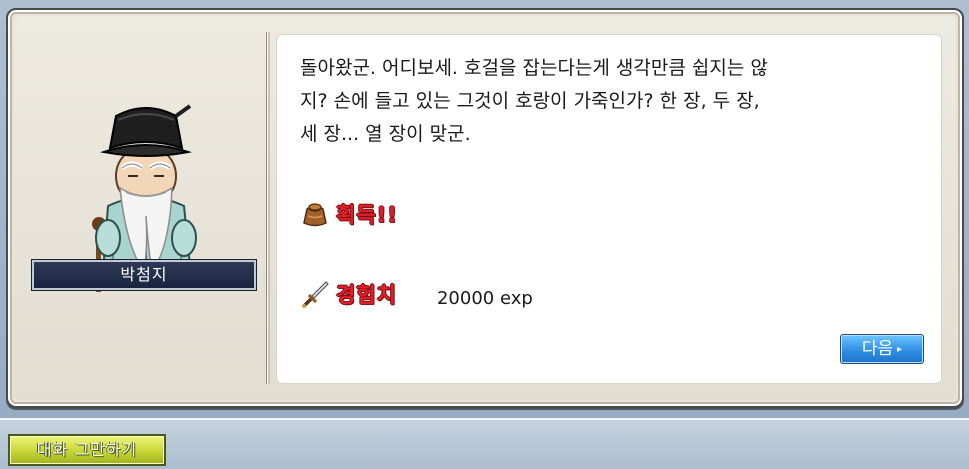 The height and width of the screenshot is (469, 969). I want to click on dialog-line: 지? 손에 들고 있는 그것이 호랑이 가죽인가? 한 장, 두 장,, so click(530, 101).